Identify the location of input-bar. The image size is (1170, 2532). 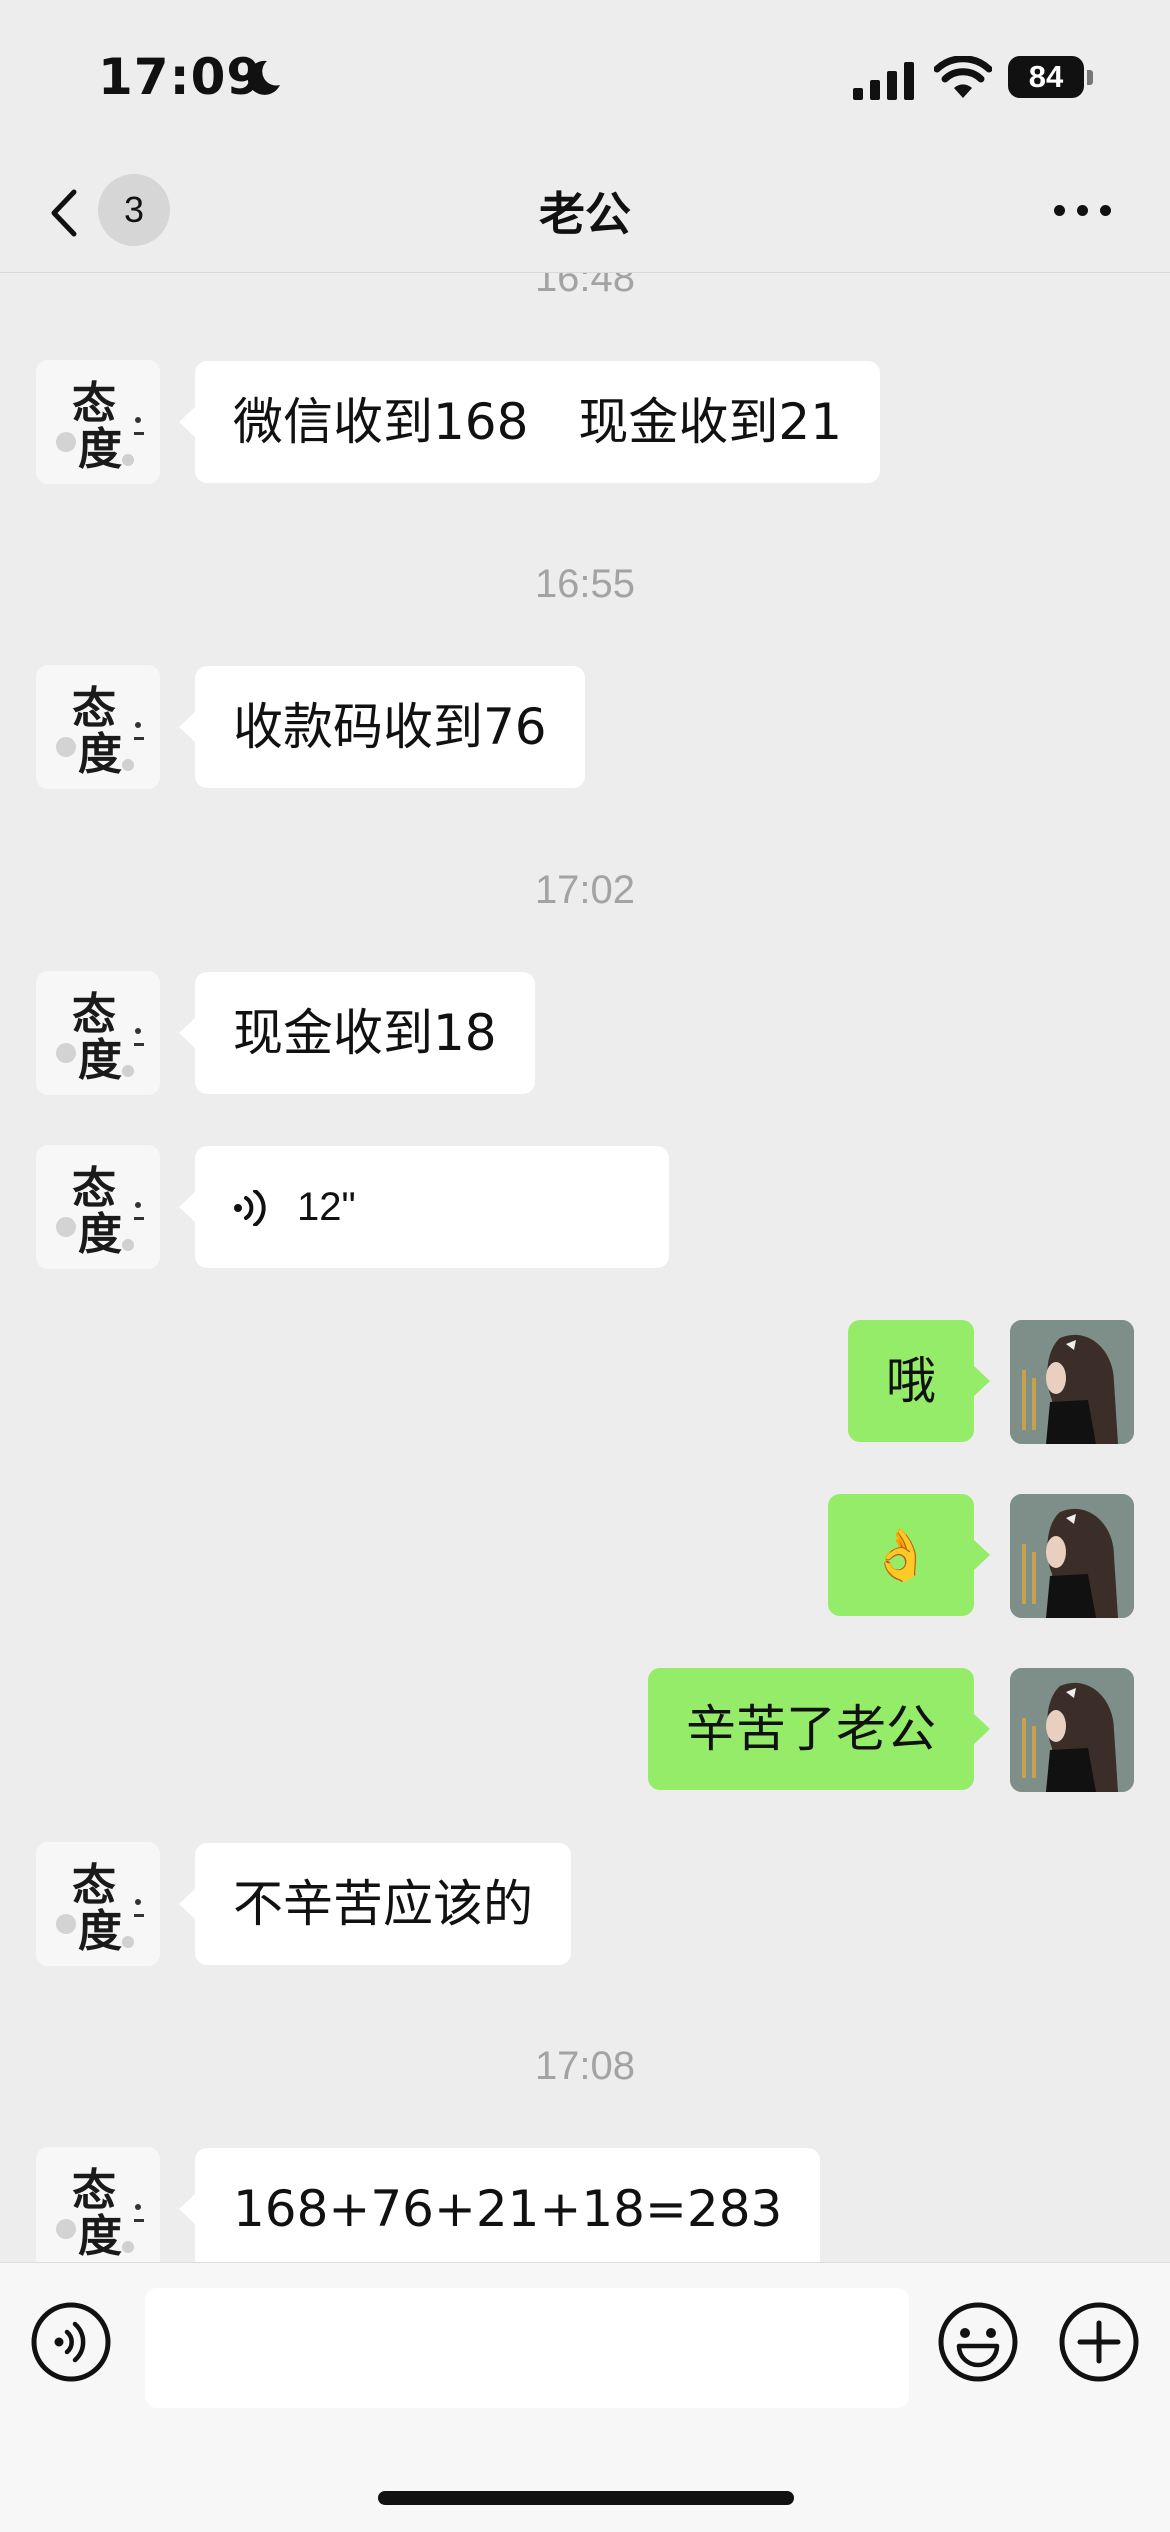
(585, 2397).